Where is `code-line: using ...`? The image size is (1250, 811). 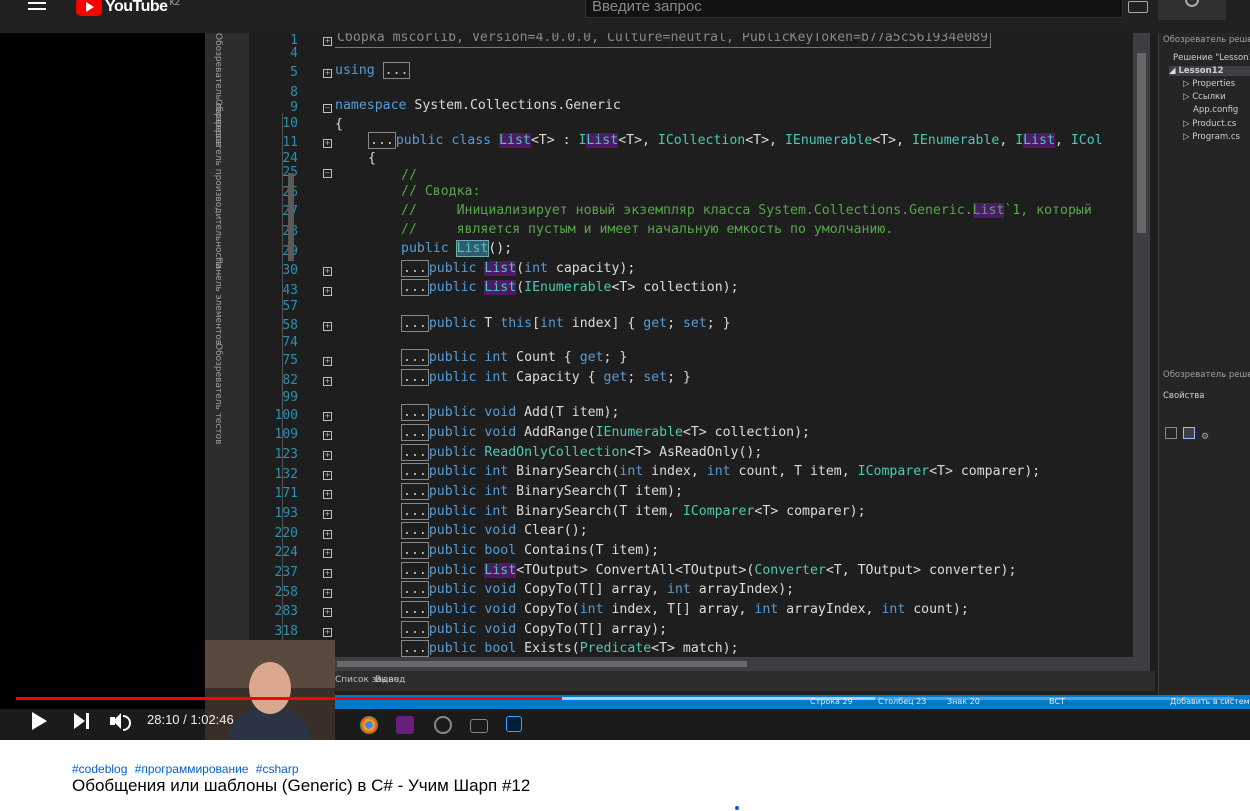
code-line: using ... is located at coordinates (373, 70).